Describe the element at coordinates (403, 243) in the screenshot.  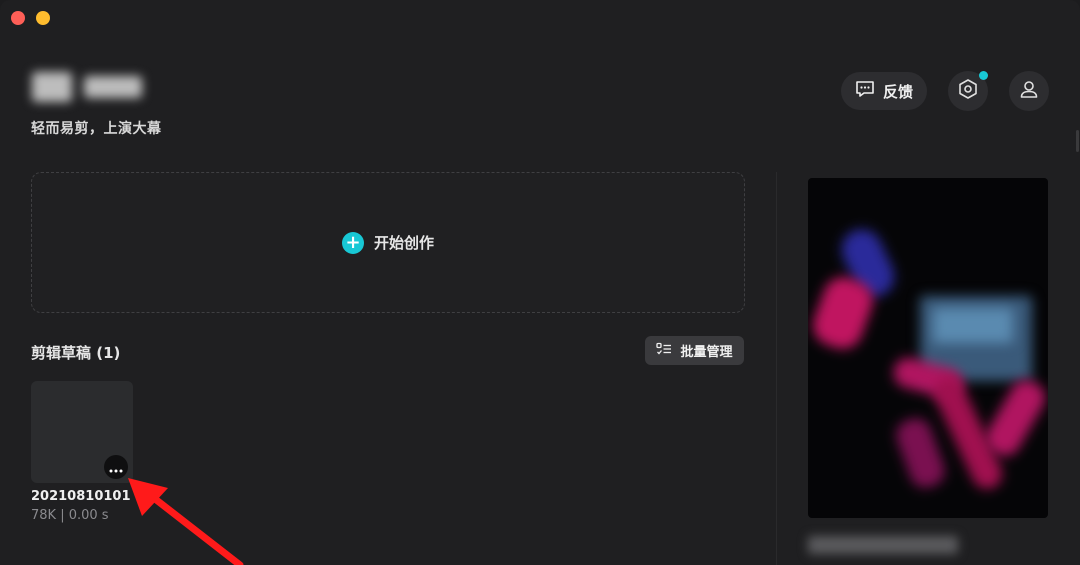
I see `start-create-label: 开始创作` at that location.